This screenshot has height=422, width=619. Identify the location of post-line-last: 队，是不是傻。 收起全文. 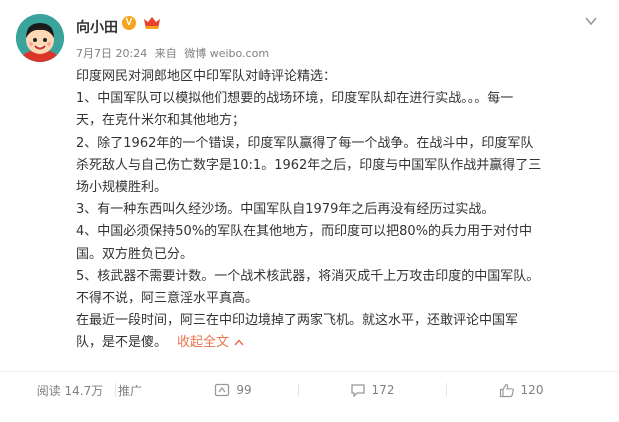
(336, 343).